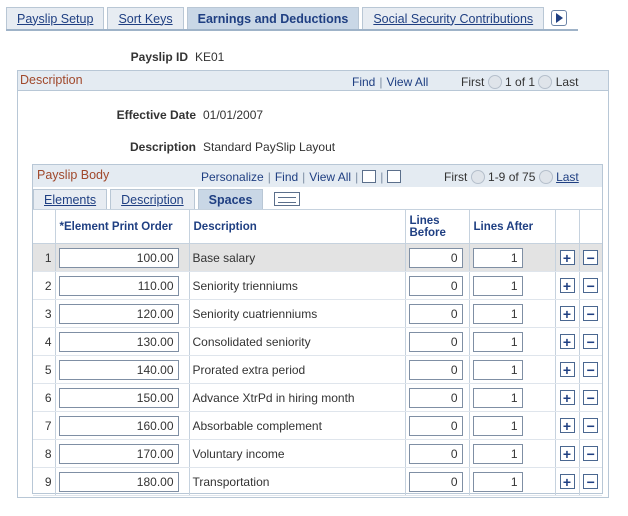 This screenshot has height=516, width=628. I want to click on tab-earnings-and-deductions: Earnings and Deductions, so click(273, 18).